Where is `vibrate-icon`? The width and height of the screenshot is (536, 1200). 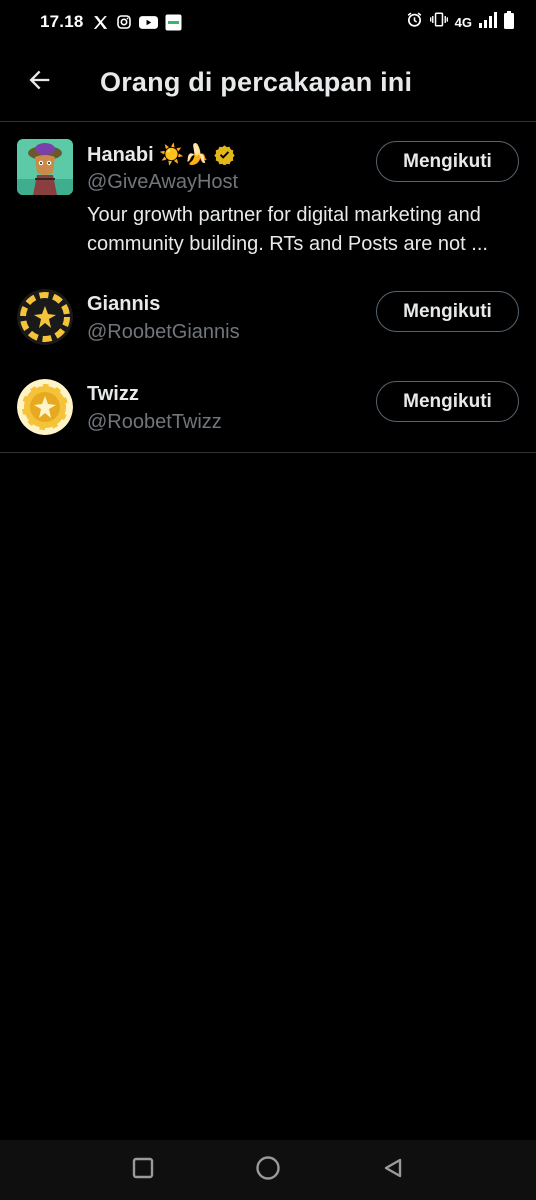 vibrate-icon is located at coordinates (438, 22).